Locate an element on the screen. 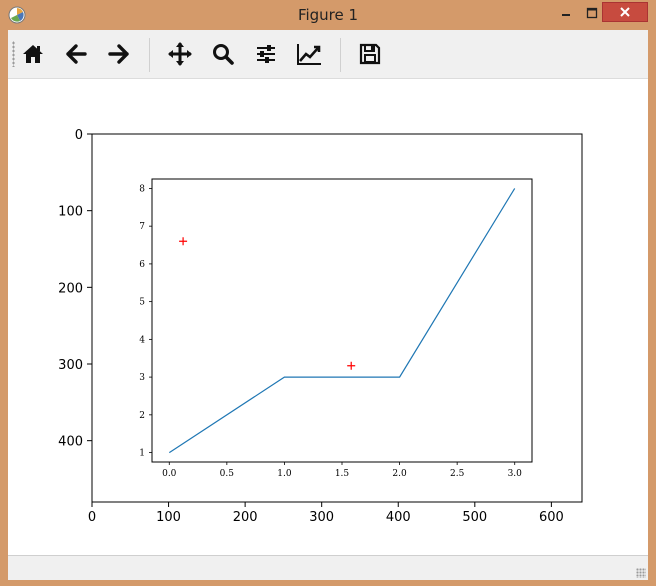  move-icon is located at coordinates (180, 54).